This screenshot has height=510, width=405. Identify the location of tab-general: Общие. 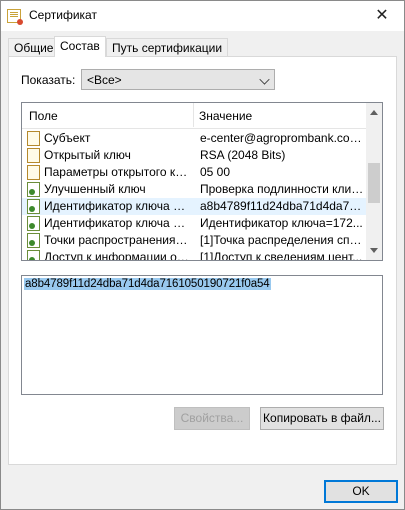
(34, 47).